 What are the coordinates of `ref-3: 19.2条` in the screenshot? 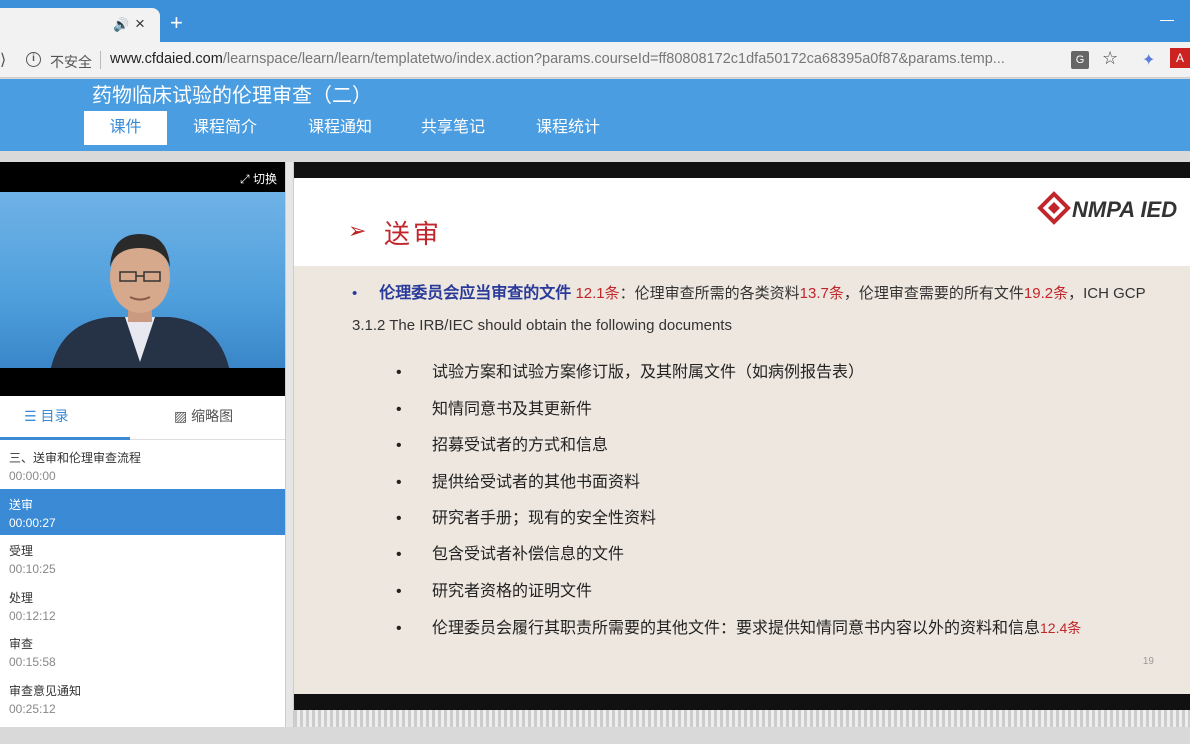 It's located at (1046, 293).